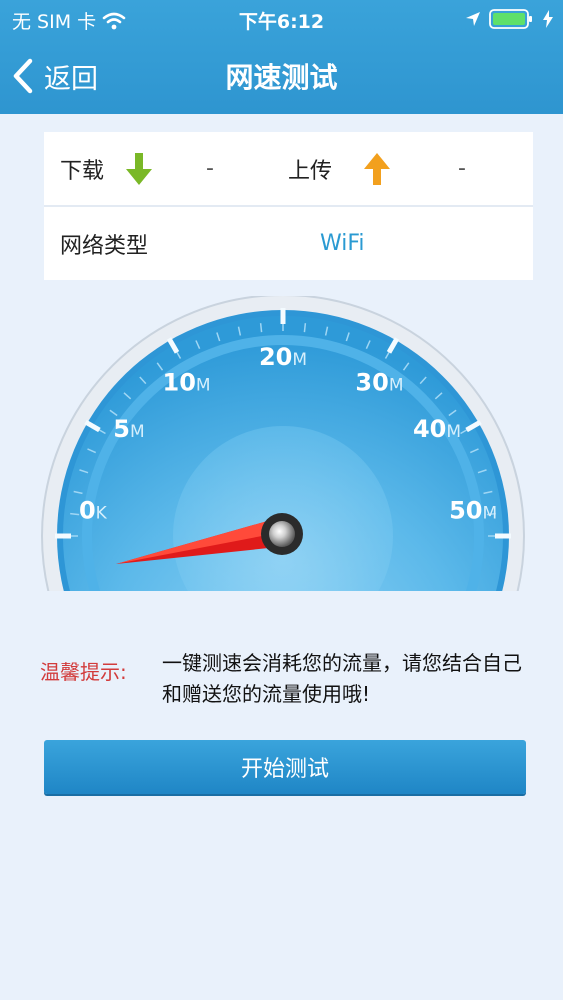  I want to click on nav-bar: 返回 网速测试, so click(281, 76).